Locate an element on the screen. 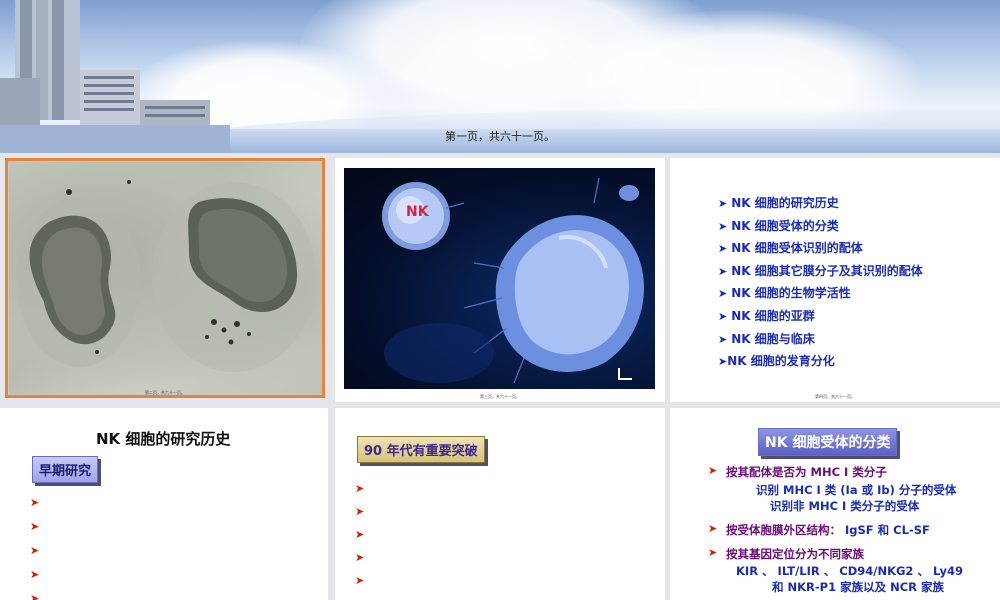  slide-footer: 第四页，共六十一页。 is located at coordinates (835, 396).